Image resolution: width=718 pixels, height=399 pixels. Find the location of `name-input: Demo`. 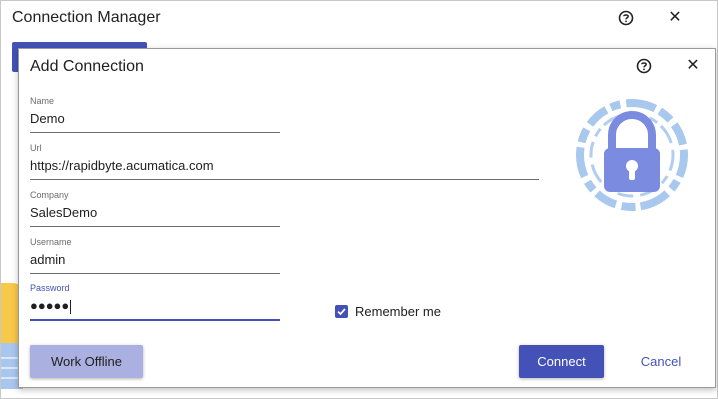

name-input: Demo is located at coordinates (155, 117).